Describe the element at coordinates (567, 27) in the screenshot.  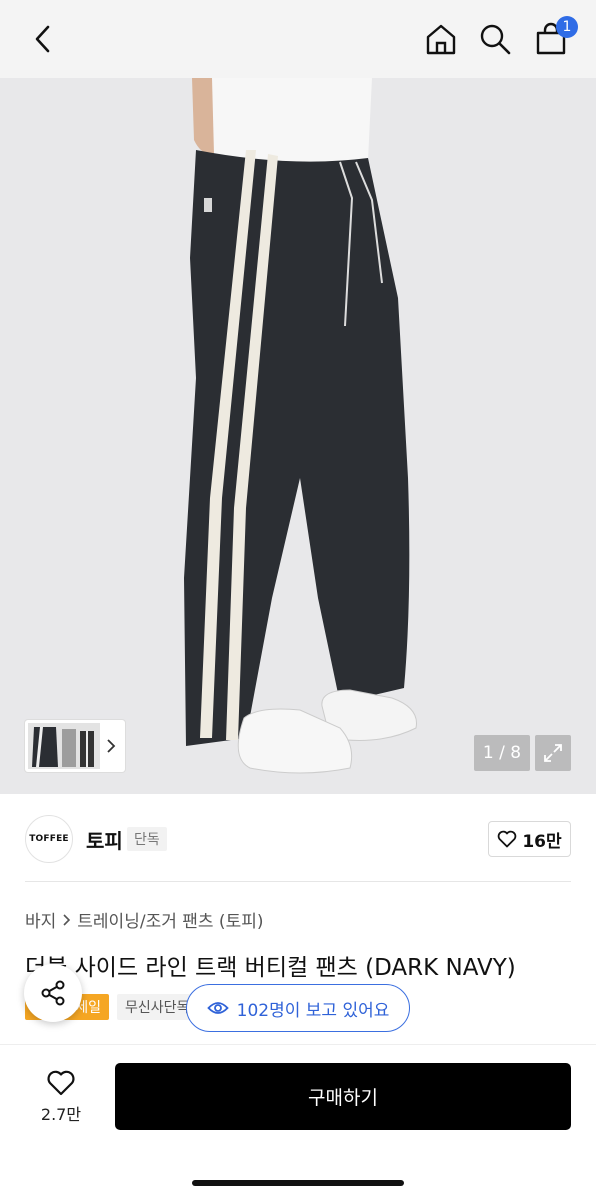
I see `cart-count-badge: 1` at that location.